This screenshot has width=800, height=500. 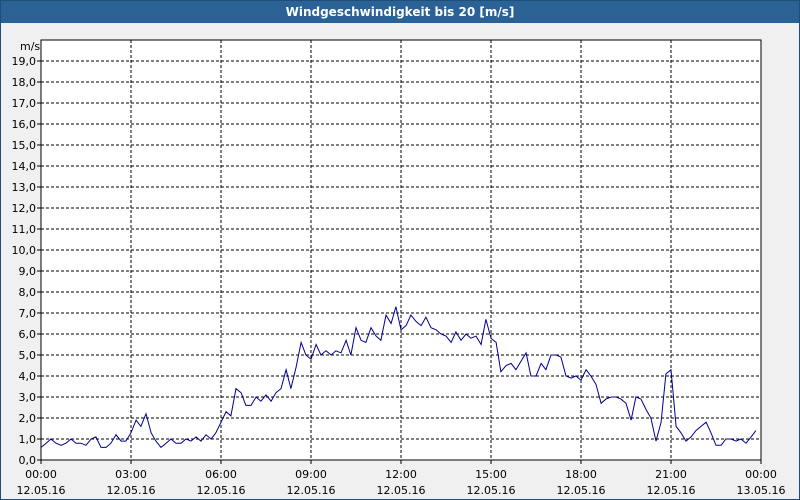 I want to click on y-tick-label: 11,0, so click(x=24, y=229).